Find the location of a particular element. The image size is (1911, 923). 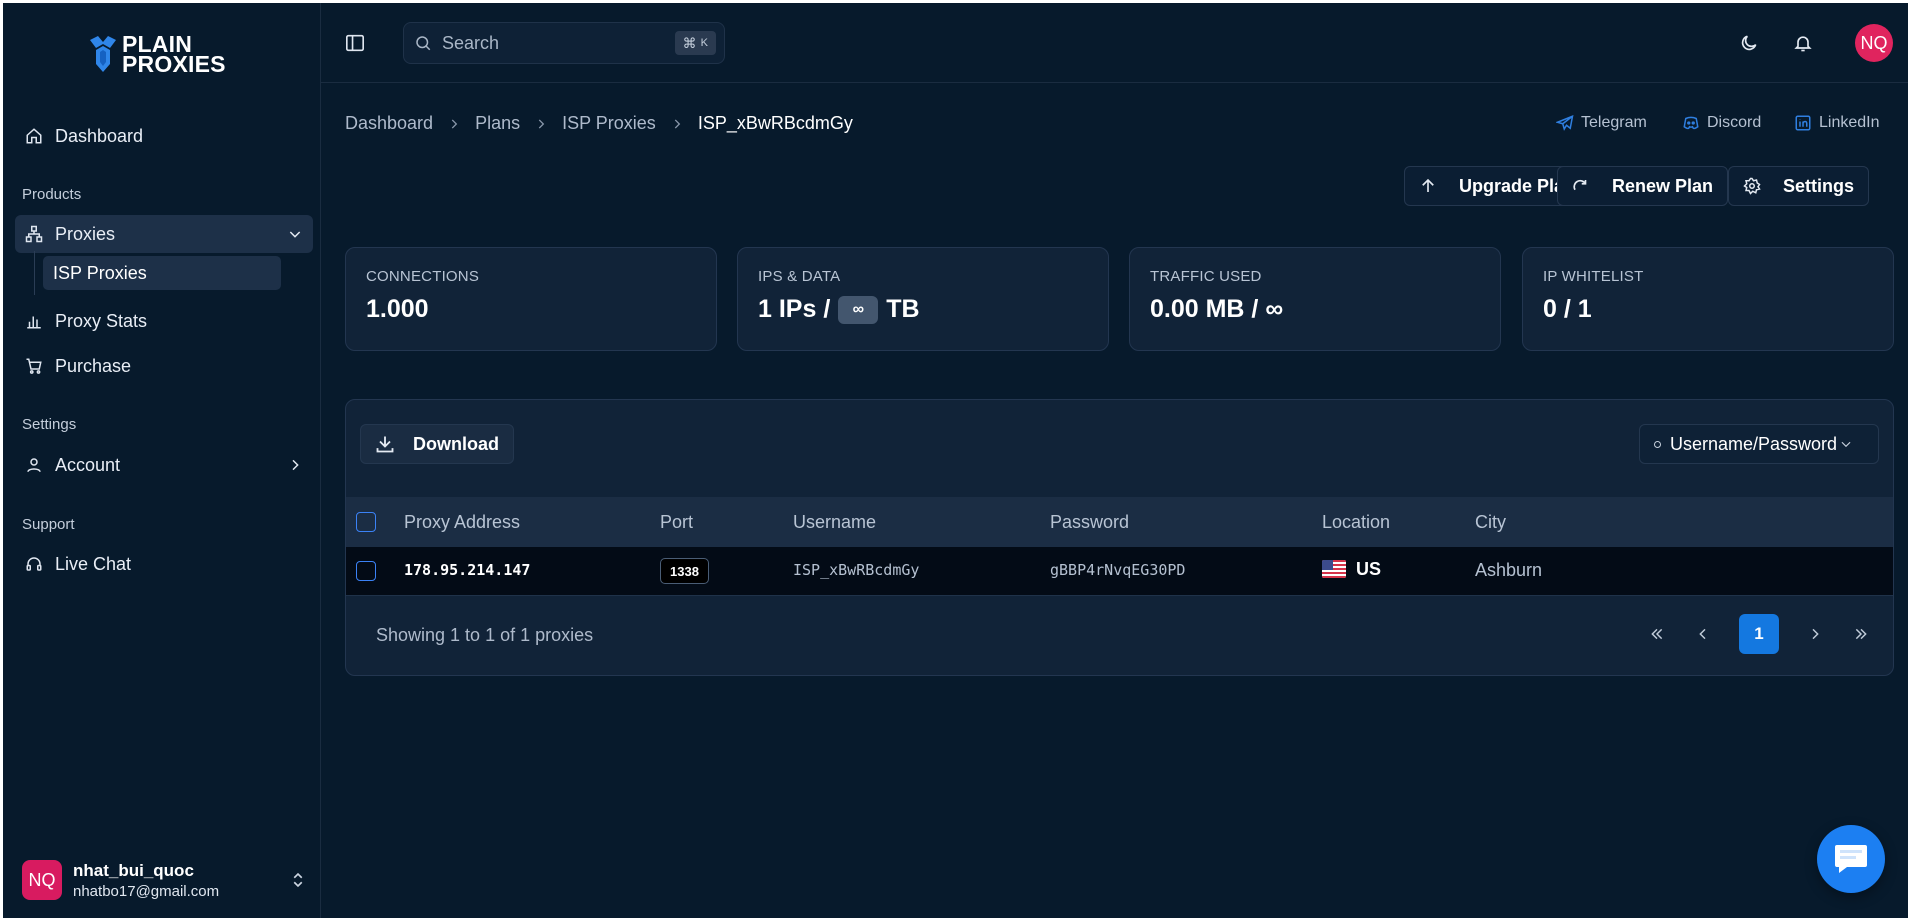

cart-icon is located at coordinates (34, 366).